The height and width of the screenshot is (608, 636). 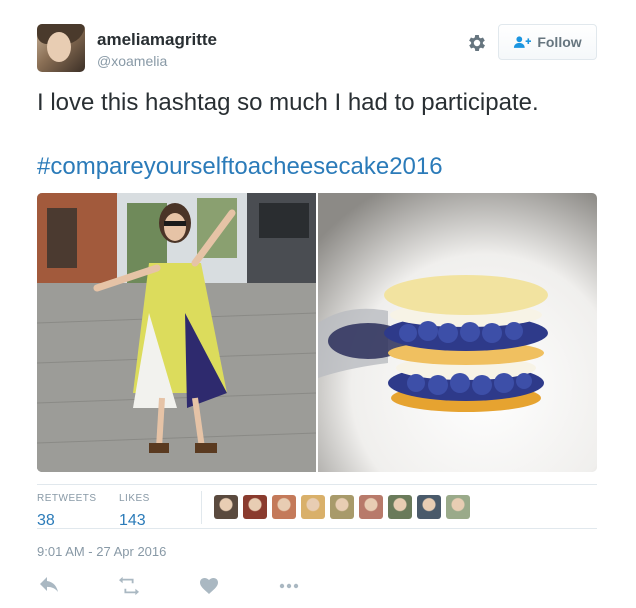 I want to click on follow-person-icon, so click(x=523, y=42).